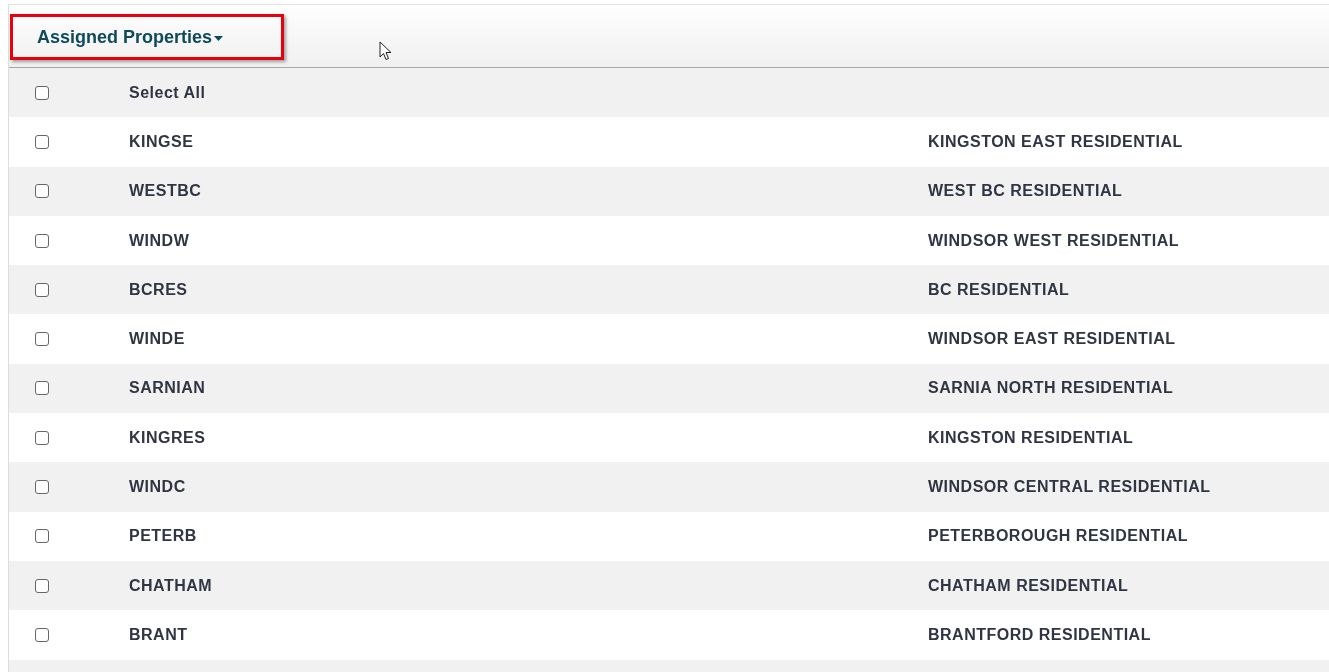  I want to click on property-code: BCRES, so click(159, 289).